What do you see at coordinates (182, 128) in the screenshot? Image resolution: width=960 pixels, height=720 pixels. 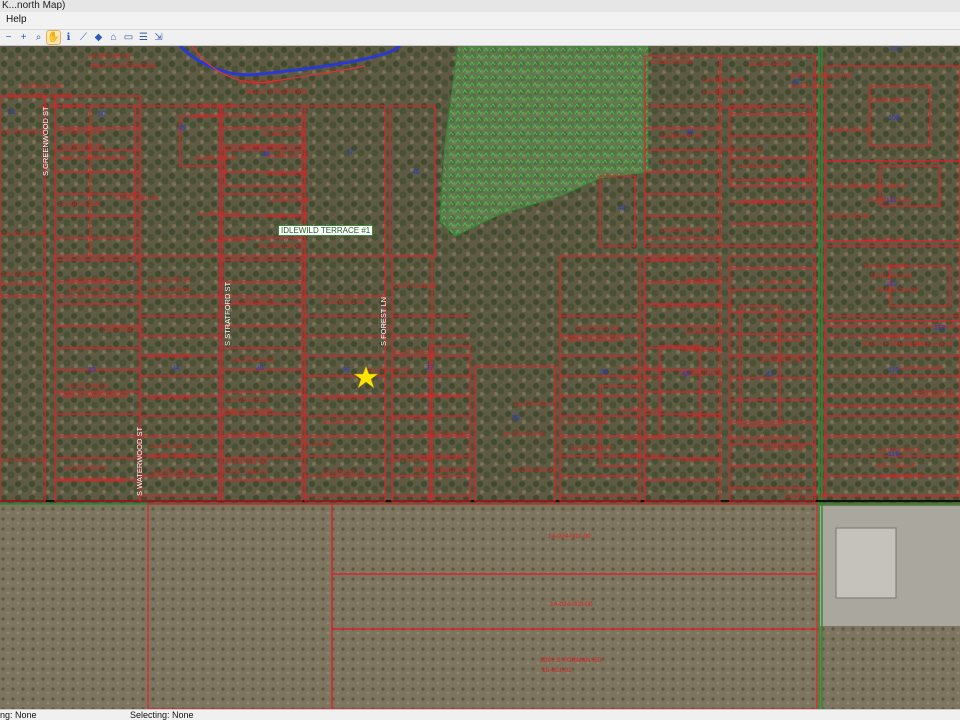 I see `address-number: 49` at bounding box center [182, 128].